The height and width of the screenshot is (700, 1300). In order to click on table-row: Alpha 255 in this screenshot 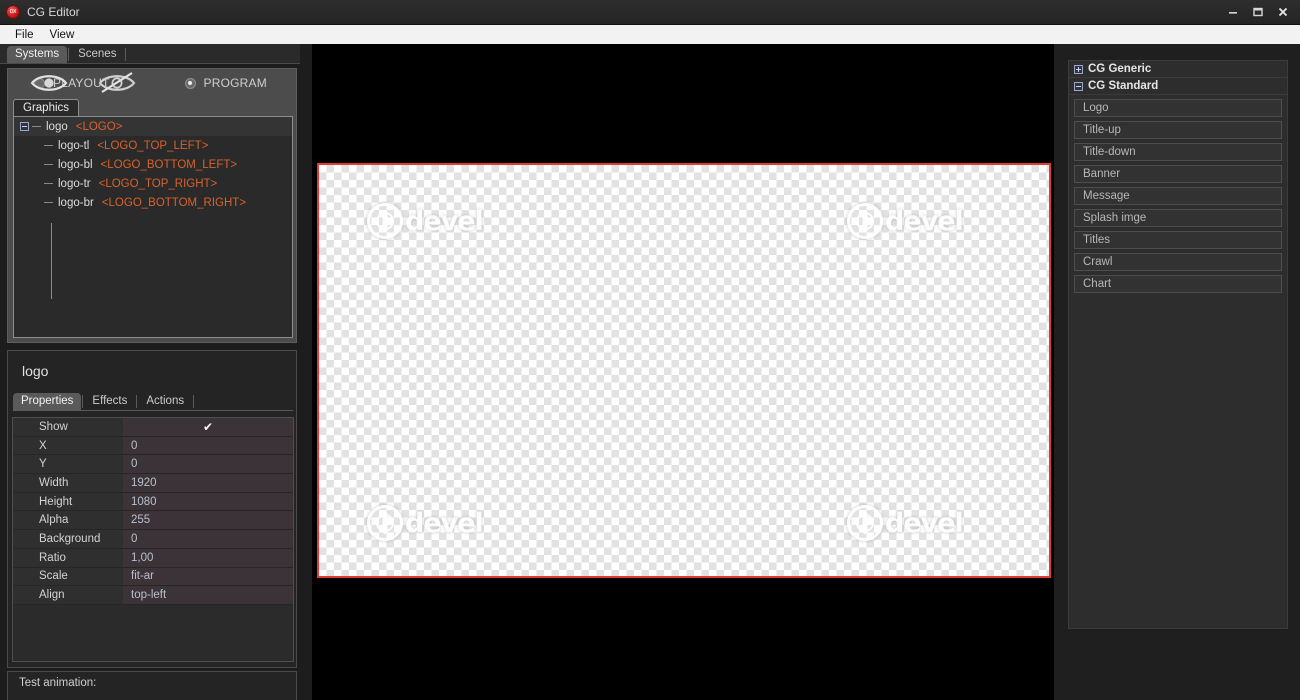, I will do `click(153, 521)`.